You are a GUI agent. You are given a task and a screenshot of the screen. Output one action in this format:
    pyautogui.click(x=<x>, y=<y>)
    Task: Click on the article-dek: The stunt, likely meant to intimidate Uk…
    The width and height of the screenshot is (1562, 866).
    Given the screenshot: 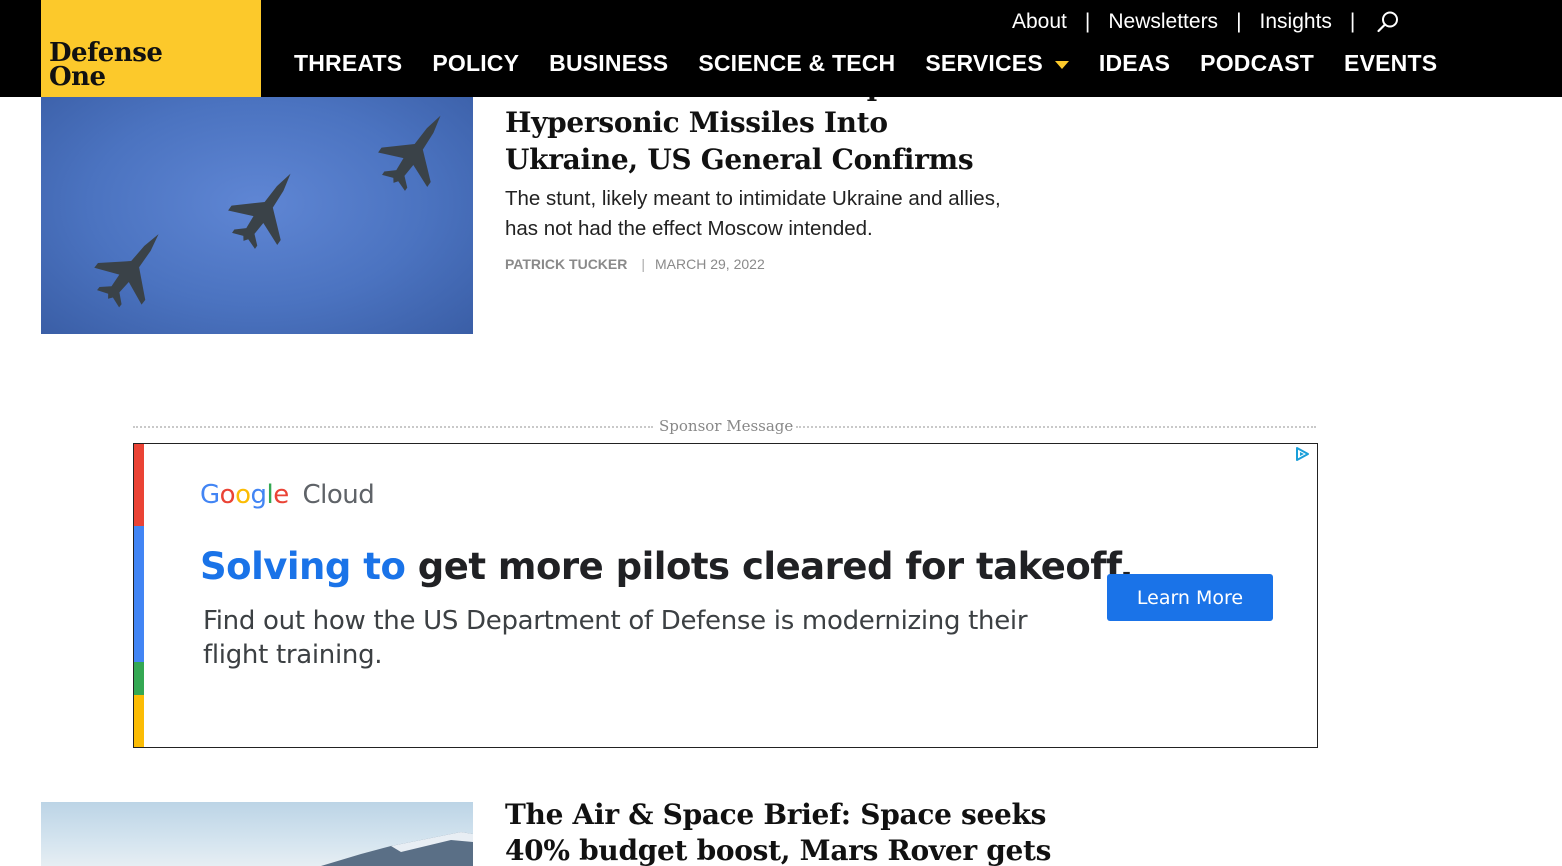 What is the action you would take?
    pyautogui.click(x=753, y=213)
    